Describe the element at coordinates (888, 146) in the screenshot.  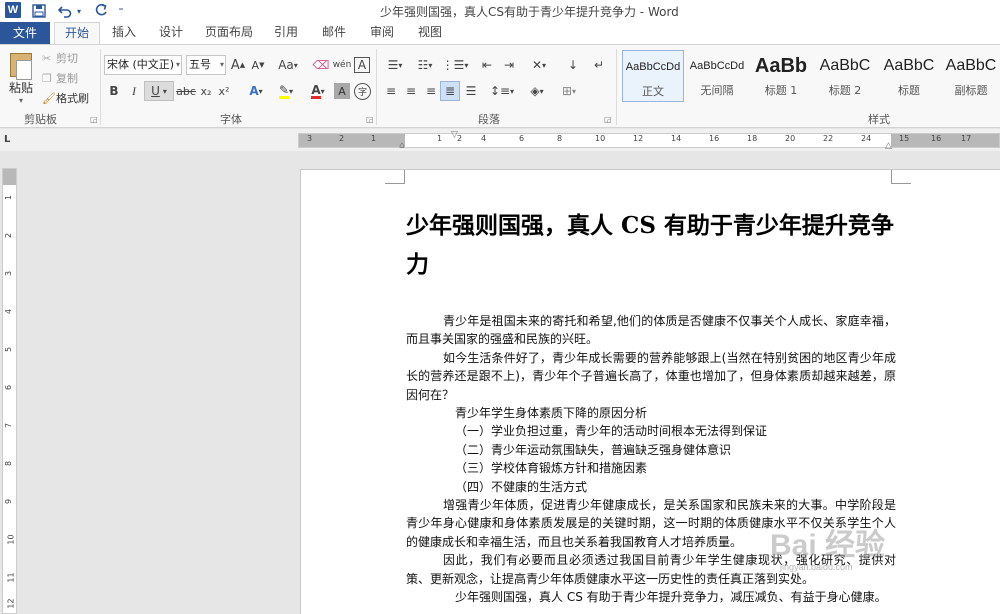
I see `right-indent-icon: △` at that location.